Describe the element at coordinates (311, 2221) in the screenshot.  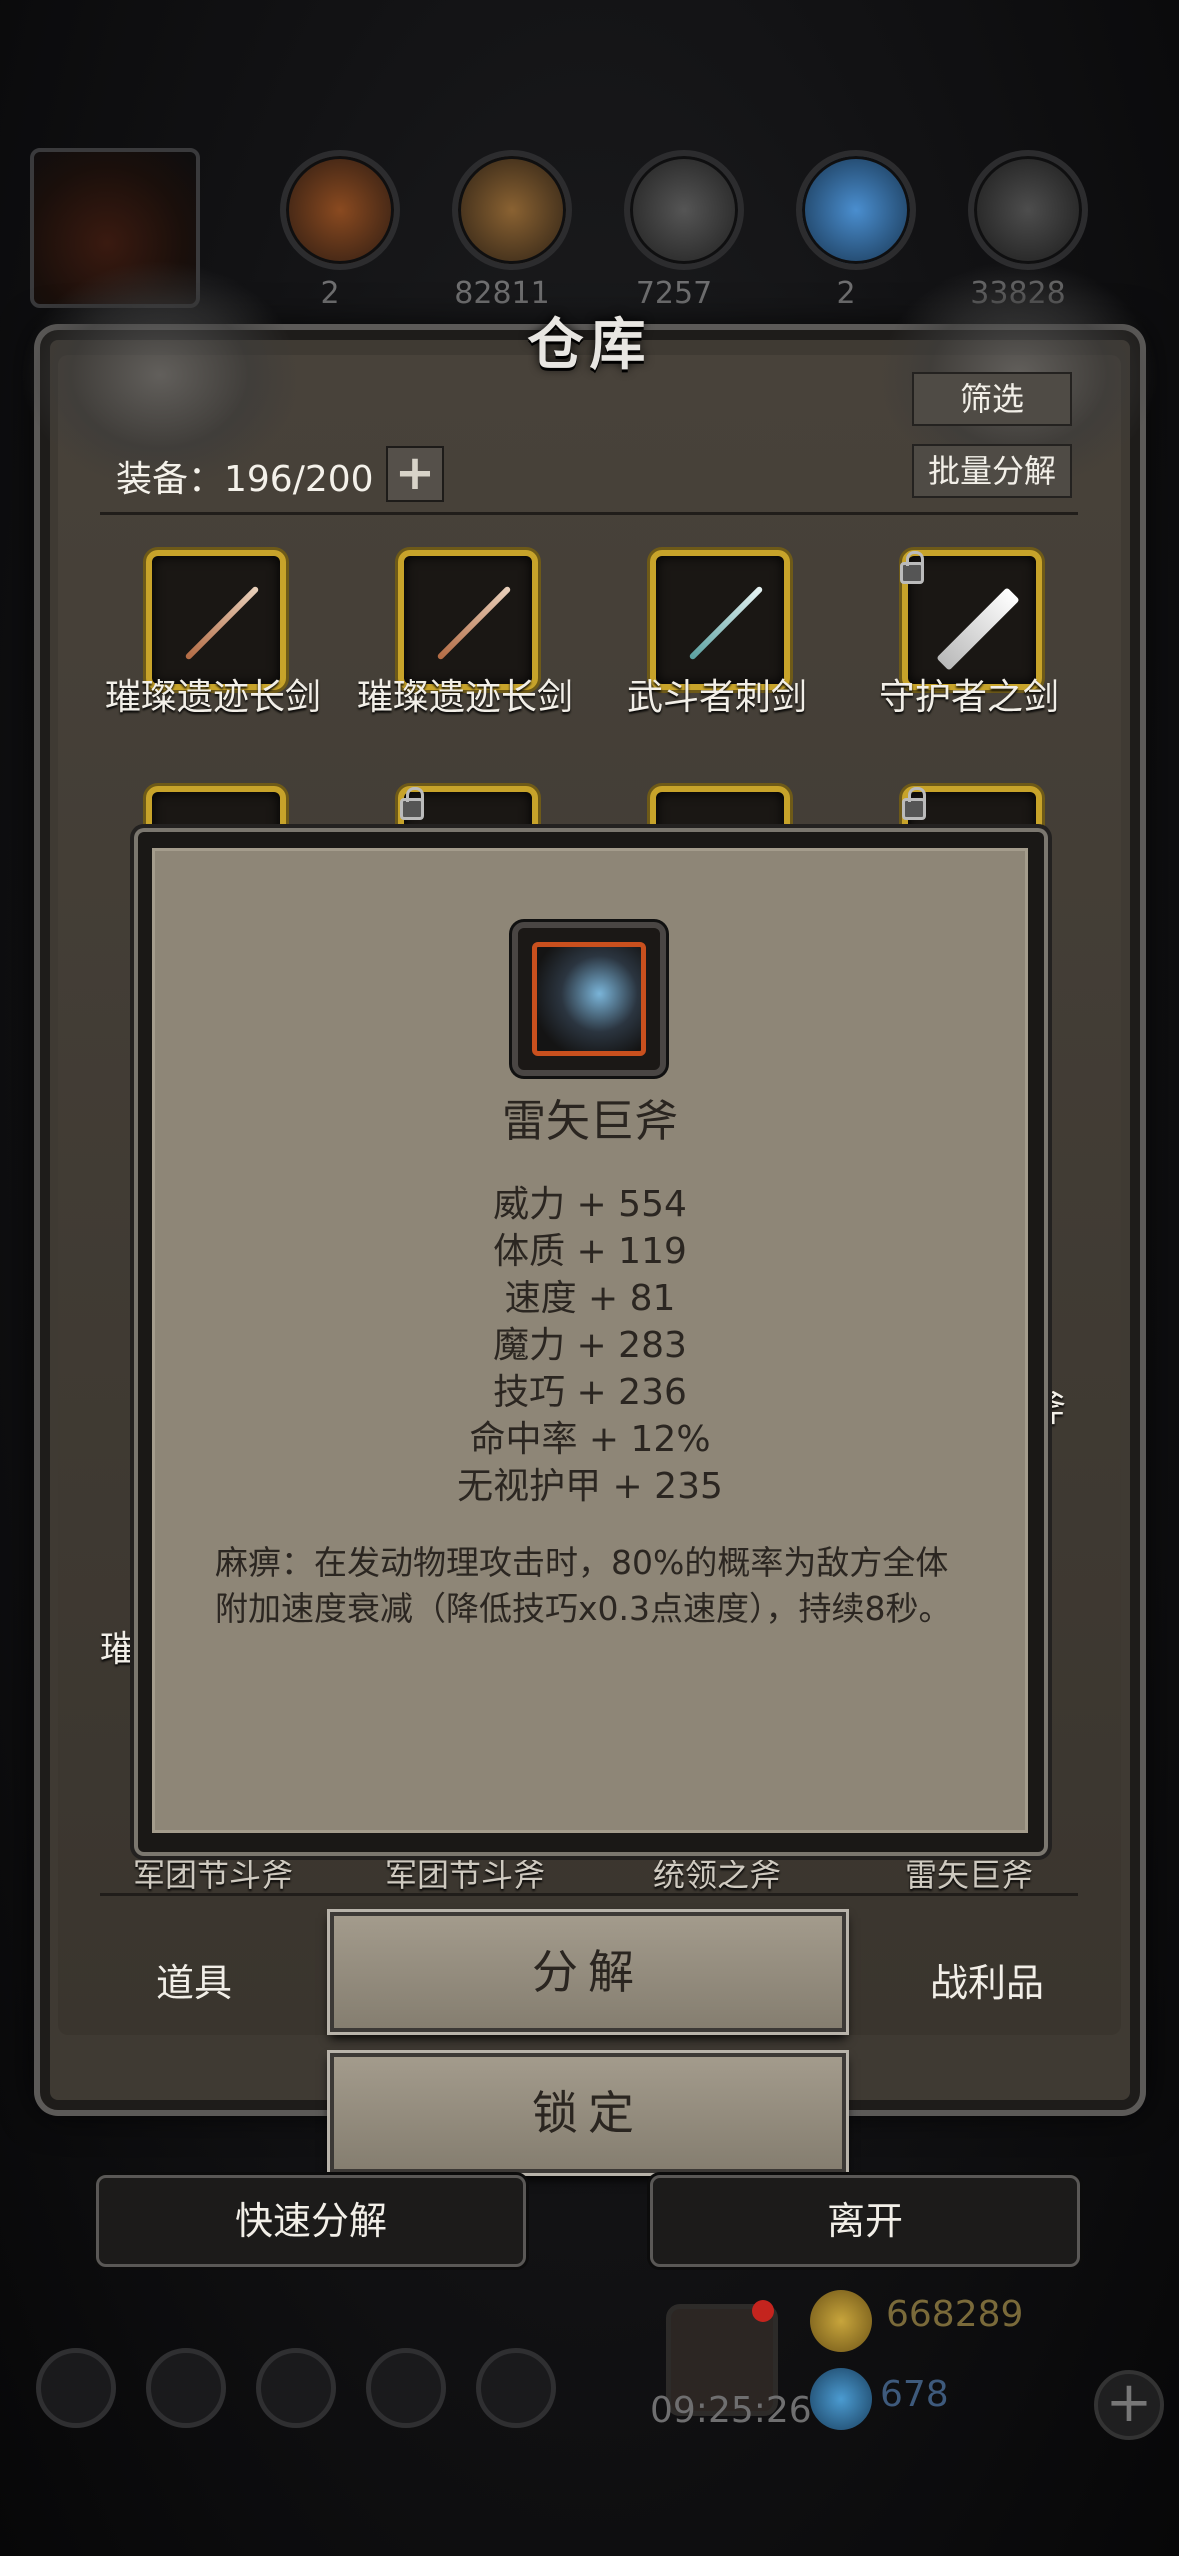
I see `quick-decompose-button: 快速分解` at that location.